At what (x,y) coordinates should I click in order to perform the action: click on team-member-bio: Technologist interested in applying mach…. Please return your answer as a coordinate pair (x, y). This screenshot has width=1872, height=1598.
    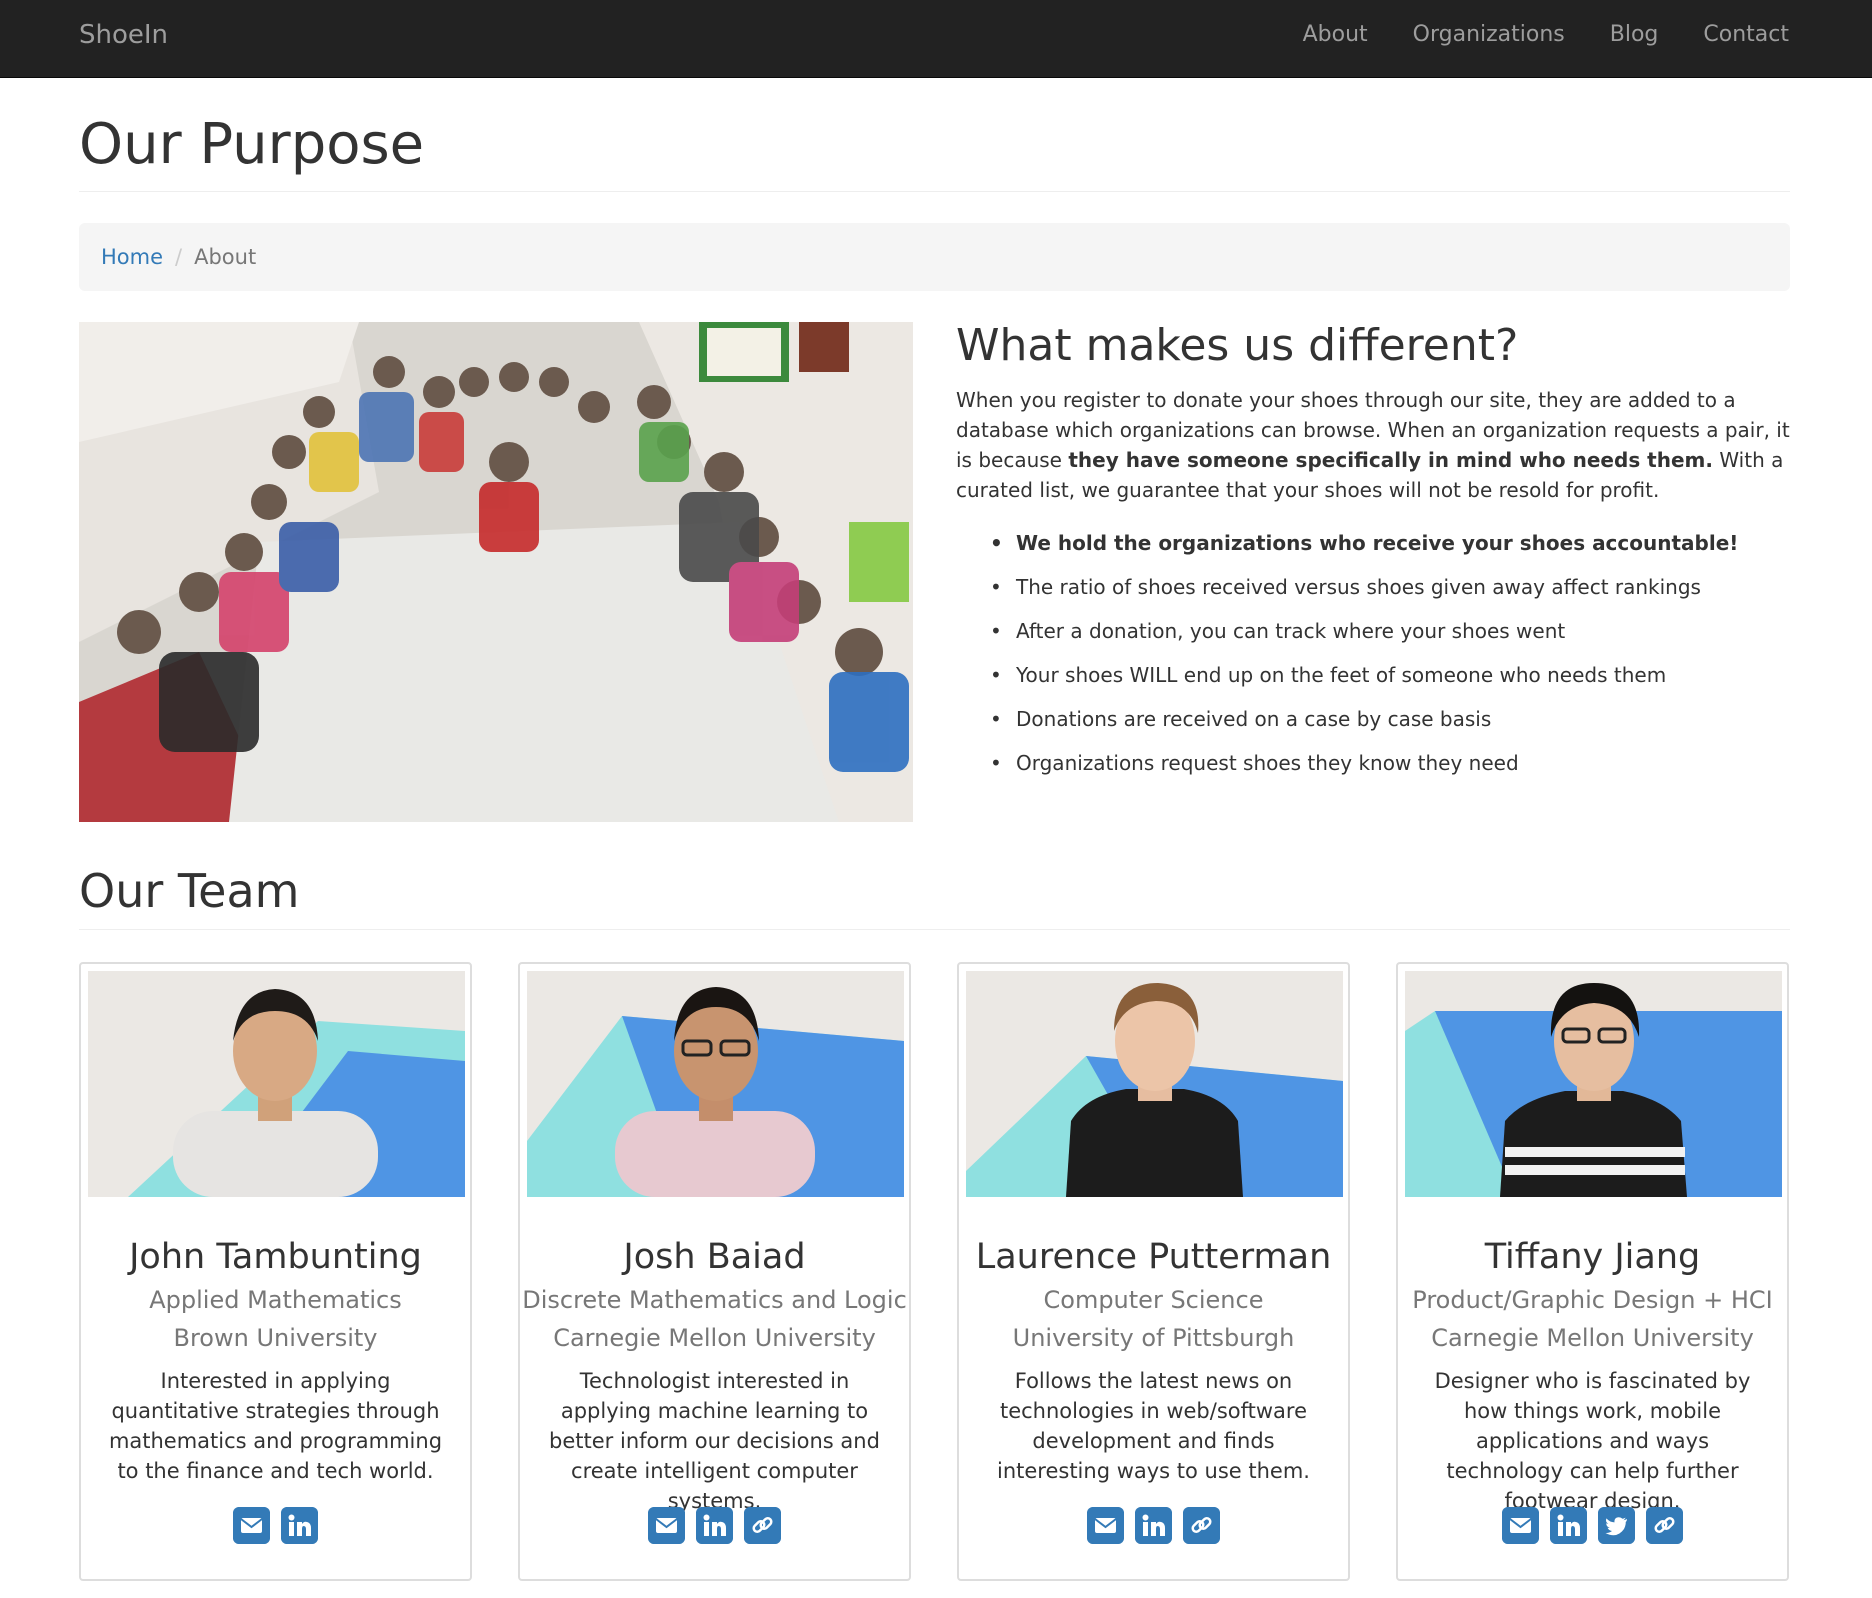
    Looking at the image, I should click on (714, 1441).